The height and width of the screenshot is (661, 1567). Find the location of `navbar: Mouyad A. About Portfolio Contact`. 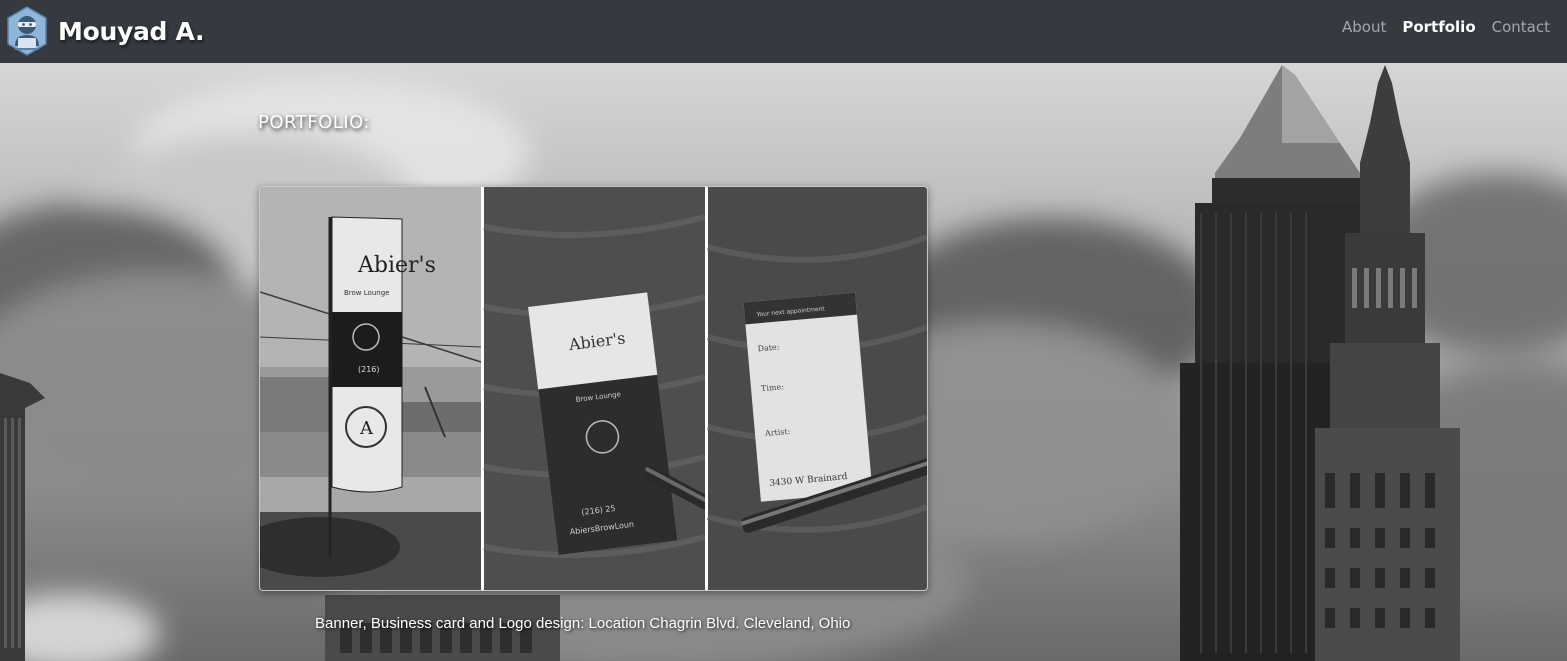

navbar: Mouyad A. About Portfolio Contact is located at coordinates (783, 31).